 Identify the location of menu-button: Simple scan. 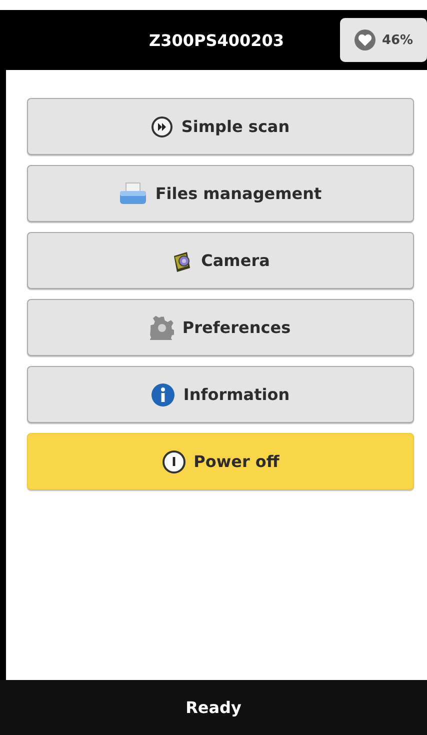
(220, 126).